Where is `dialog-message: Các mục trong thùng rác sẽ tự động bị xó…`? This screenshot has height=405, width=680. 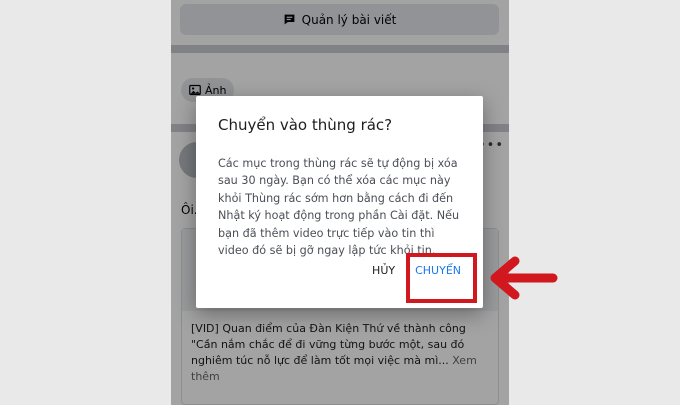
dialog-message: Các mục trong thùng rác sẽ tự động bị xó… is located at coordinates (339, 207).